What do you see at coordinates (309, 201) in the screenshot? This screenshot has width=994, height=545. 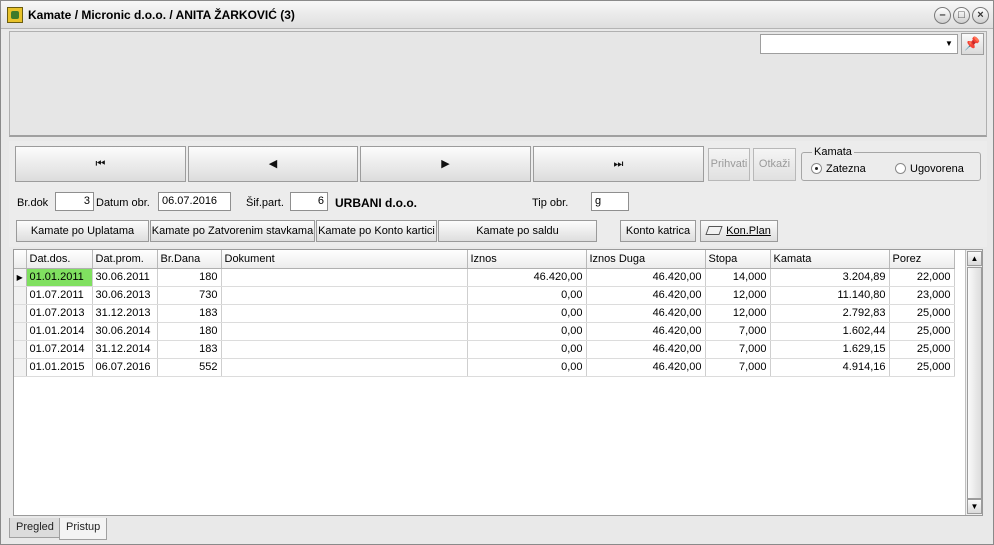 I see `sif-part-field: 6` at bounding box center [309, 201].